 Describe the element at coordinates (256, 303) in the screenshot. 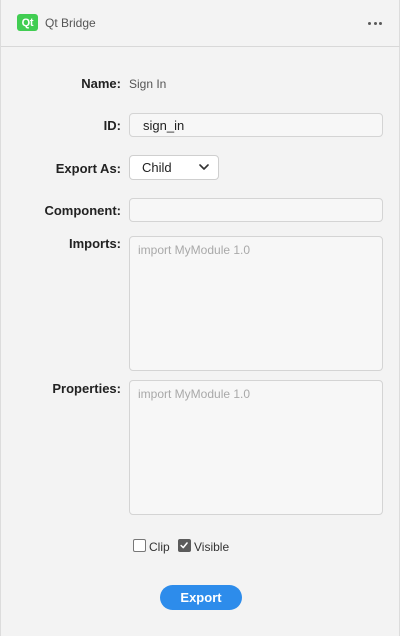

I see `imports-textarea` at that location.